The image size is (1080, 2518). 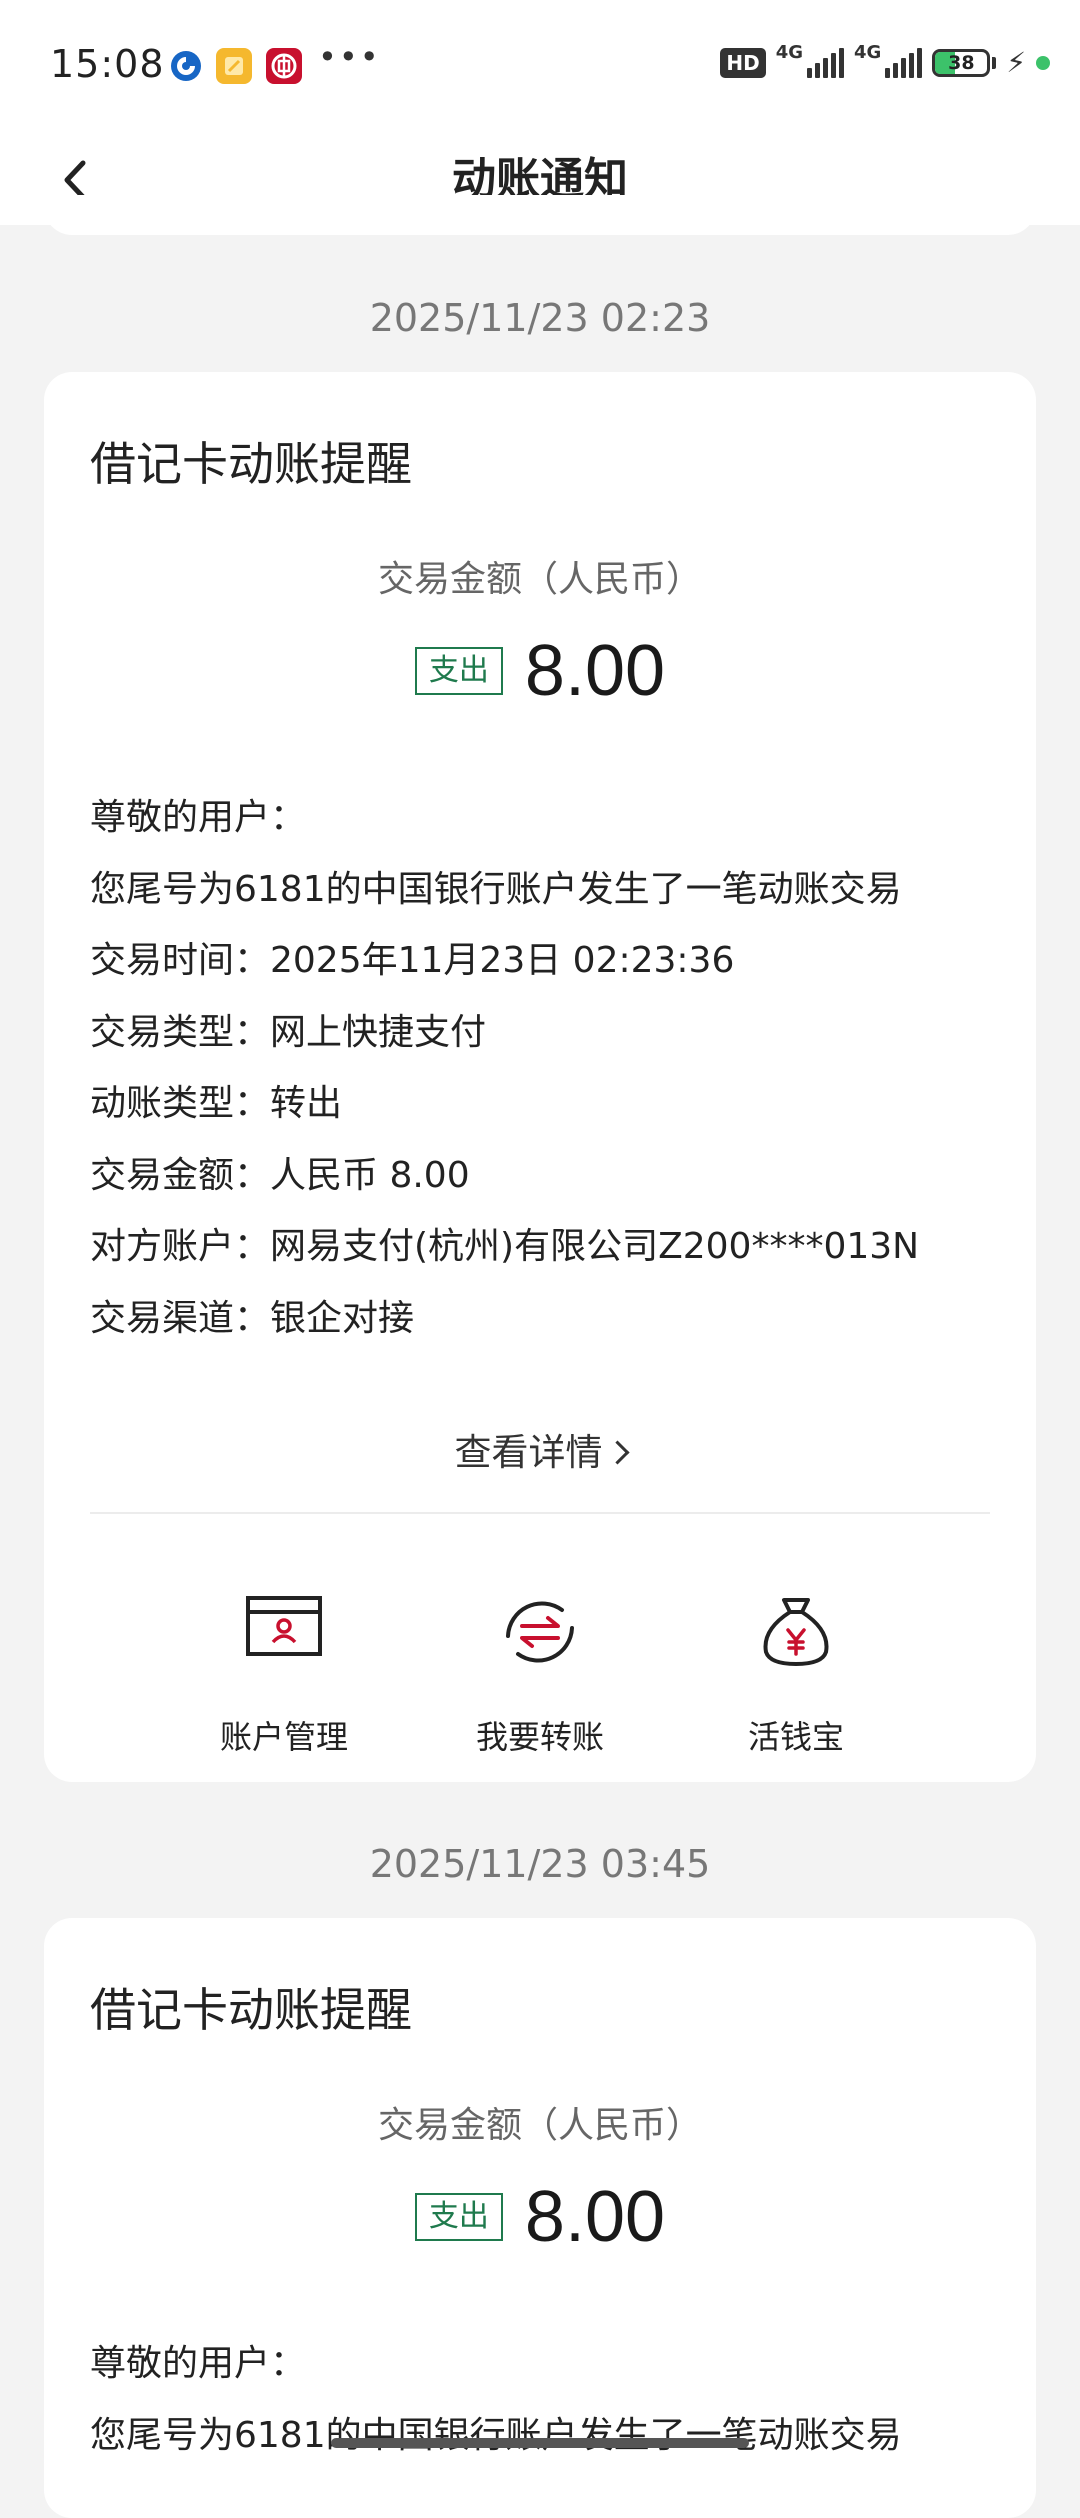 I want to click on status-bar: 15:08 ••• HD 4G 4G 38 ⚡, so click(x=540, y=67).